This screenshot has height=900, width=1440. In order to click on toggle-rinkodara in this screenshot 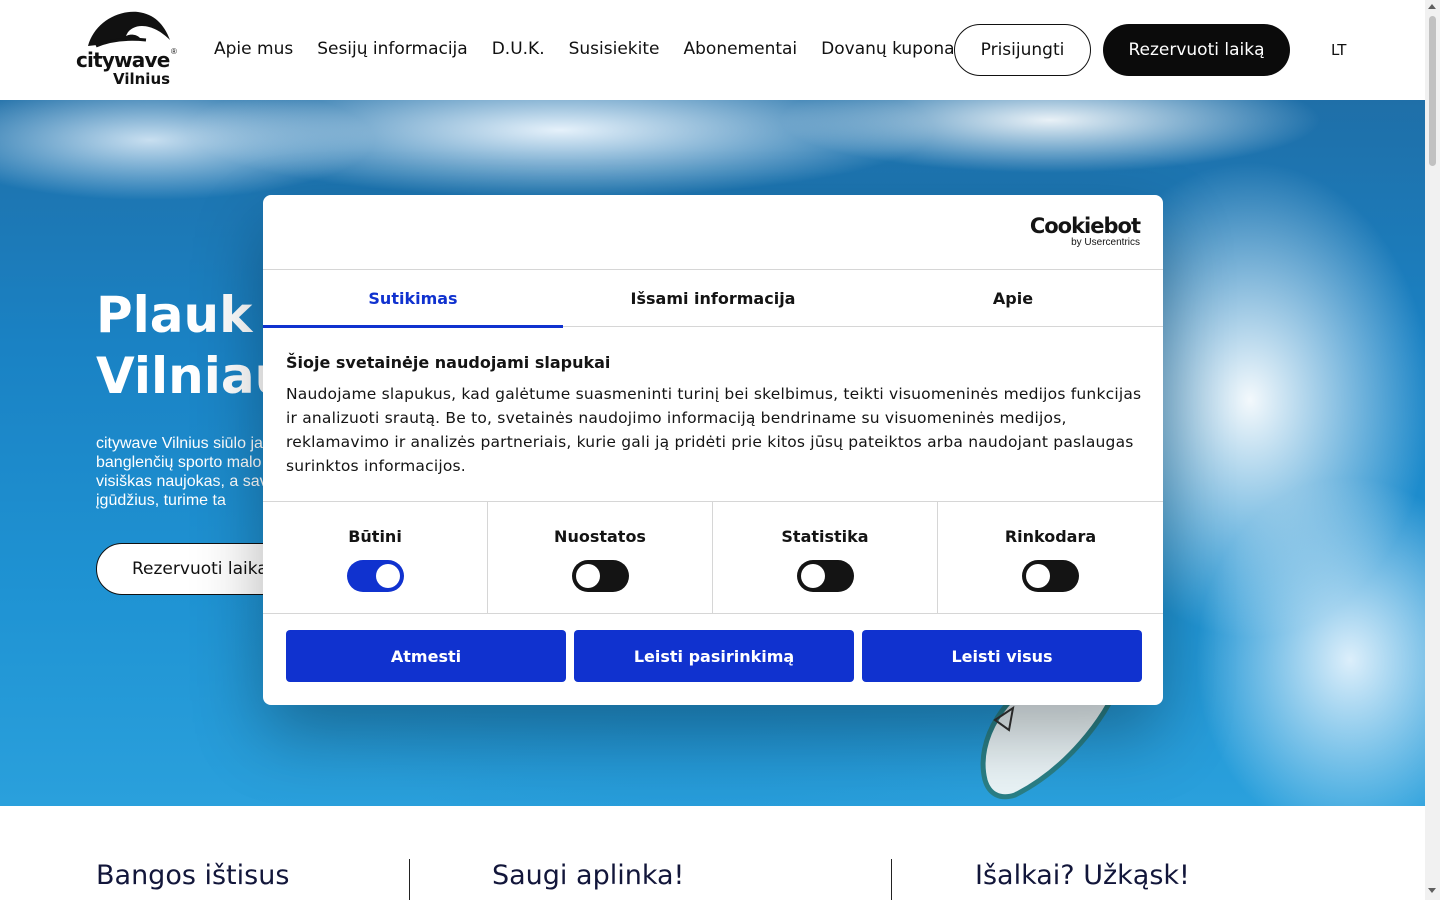, I will do `click(1050, 576)`.